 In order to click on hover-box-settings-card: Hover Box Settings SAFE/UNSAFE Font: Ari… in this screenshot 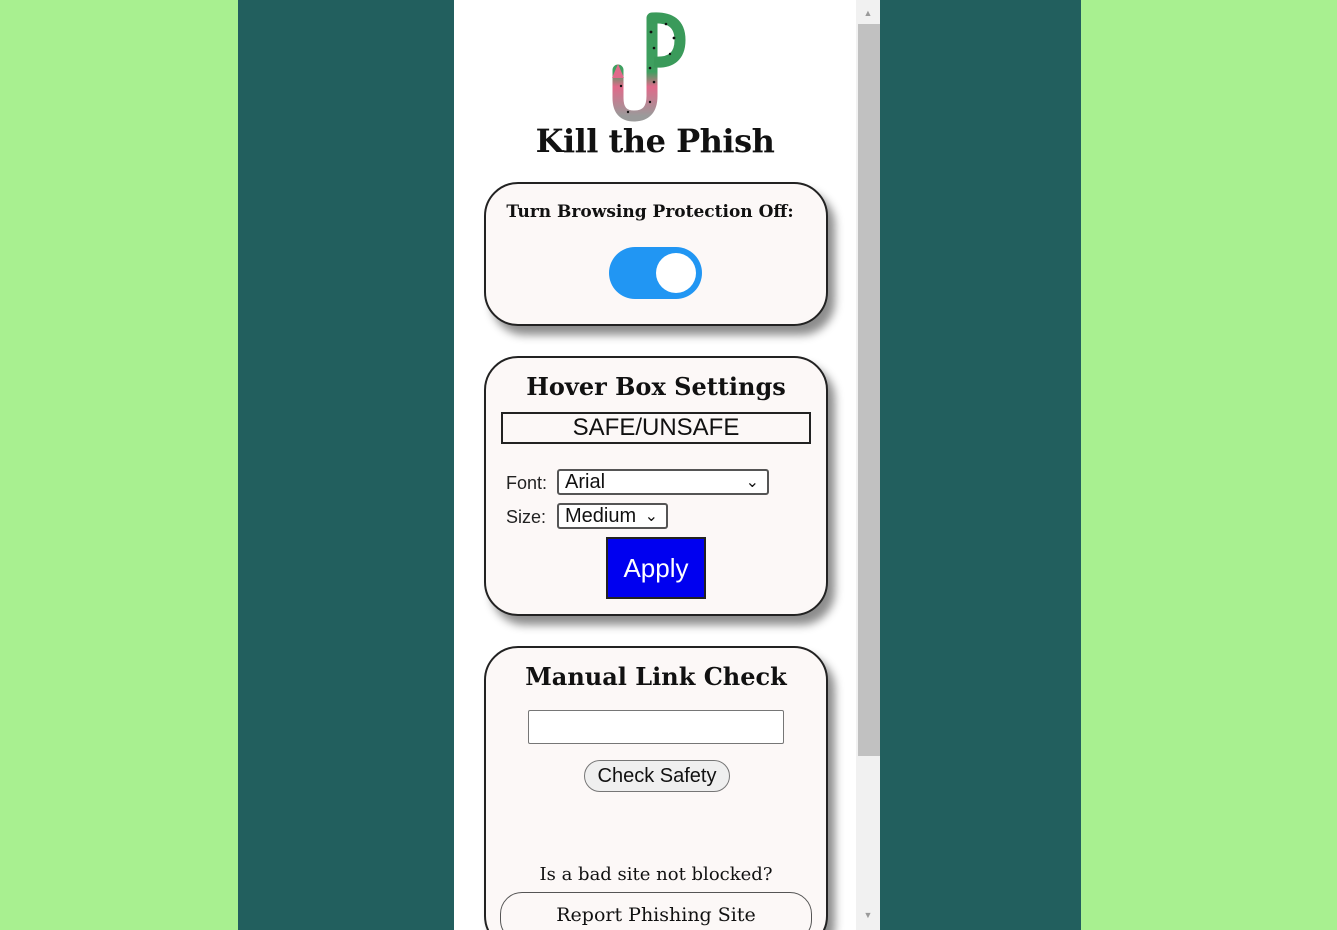, I will do `click(656, 486)`.